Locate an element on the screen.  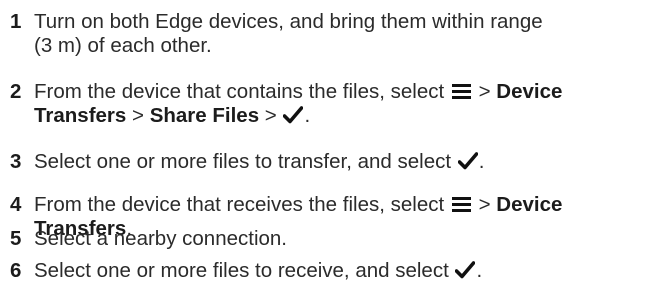
menu-path-item: Share Files is located at coordinates (204, 115).